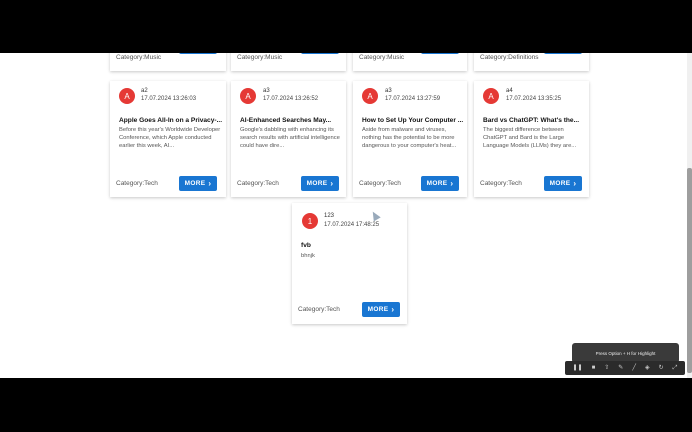 The image size is (692, 432). Describe the element at coordinates (647, 368) in the screenshot. I see `eraser-icon: ◈` at that location.